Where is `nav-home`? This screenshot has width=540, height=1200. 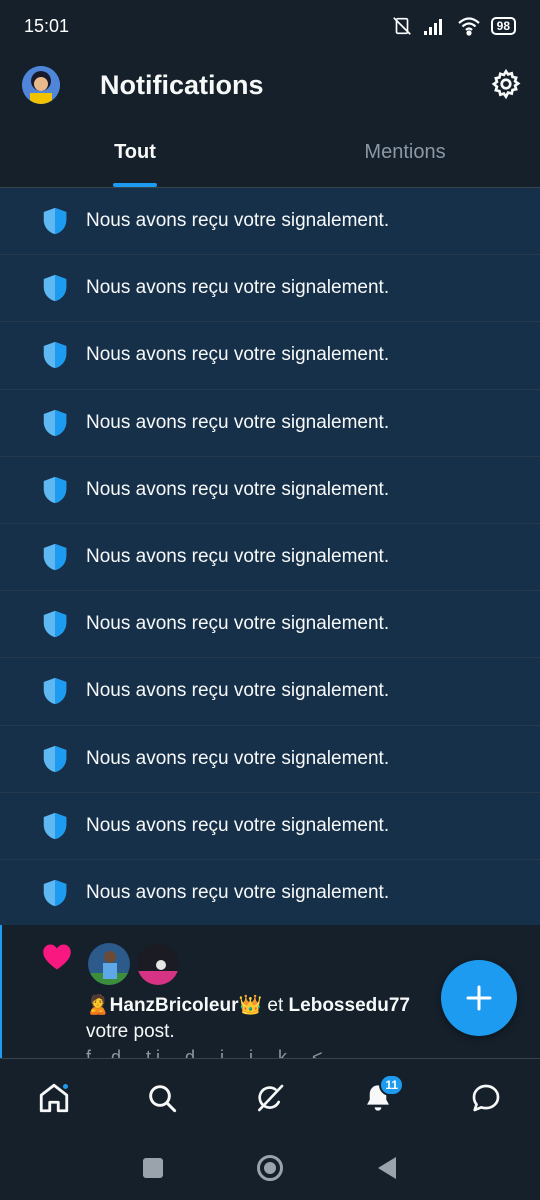
nav-home is located at coordinates (54, 1098).